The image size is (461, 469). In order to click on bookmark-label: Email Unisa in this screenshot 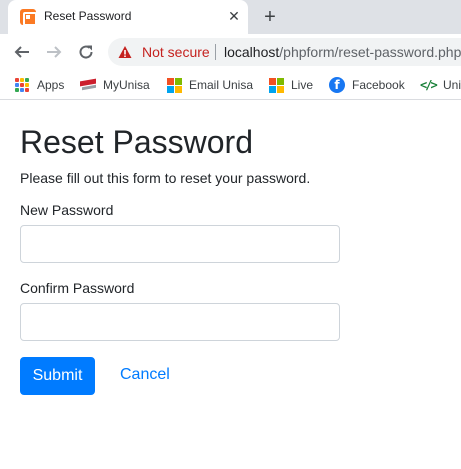, I will do `click(221, 85)`.